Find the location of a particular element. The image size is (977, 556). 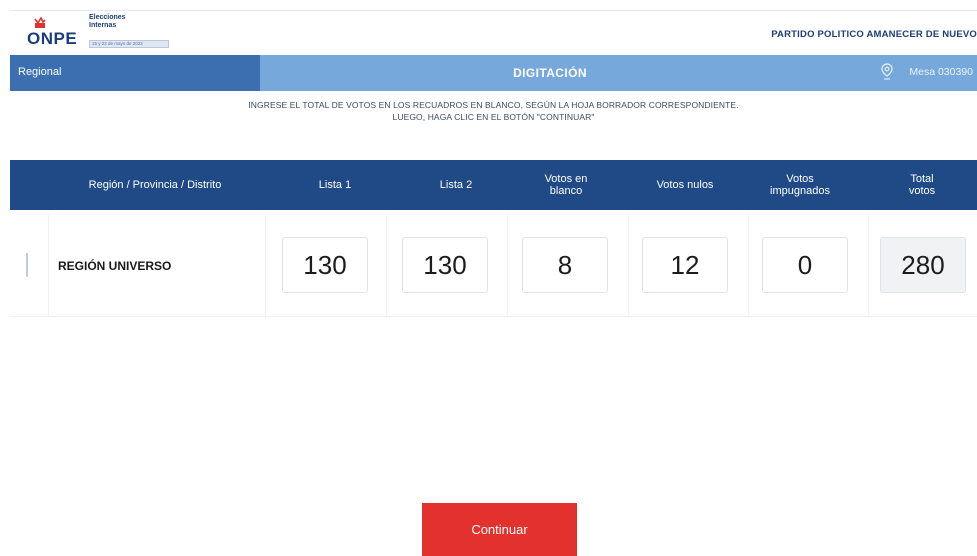

lista1-input: 130 is located at coordinates (325, 265).